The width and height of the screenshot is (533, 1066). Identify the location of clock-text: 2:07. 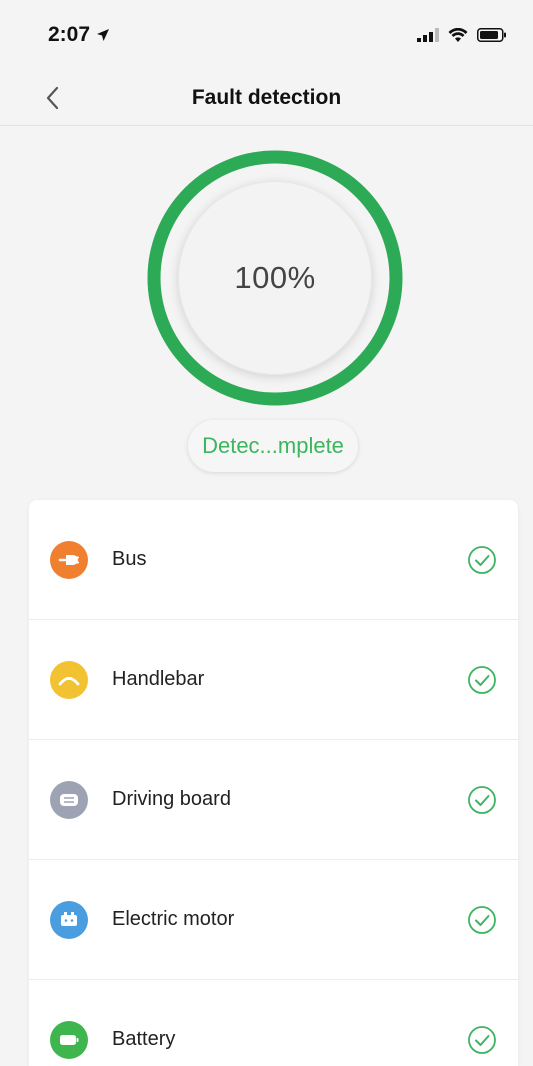
(69, 34).